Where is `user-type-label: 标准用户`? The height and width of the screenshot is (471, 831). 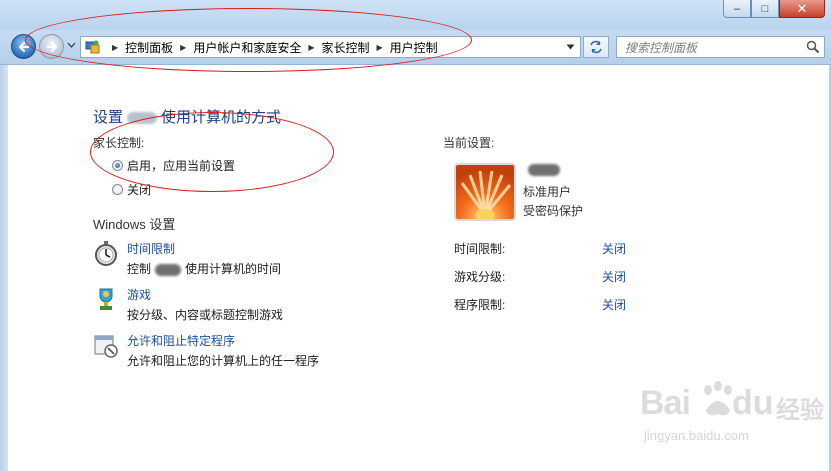 user-type-label: 标准用户 is located at coordinates (547, 192).